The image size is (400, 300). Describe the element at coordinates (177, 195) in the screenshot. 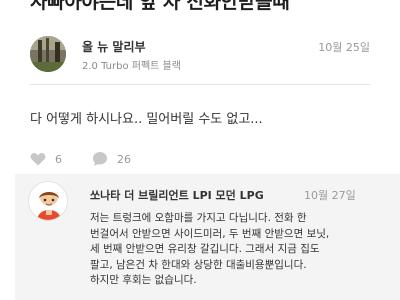

I see `commenter-name: 쏘나타 더 브릴리언트 LPI 모던 LPG` at that location.